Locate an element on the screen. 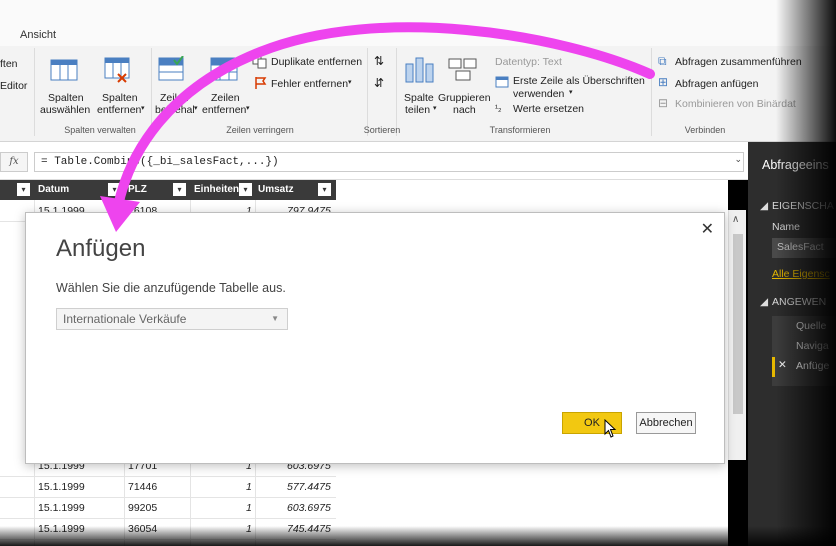  dialog-prompt: Wählen Sie die anzufügende Tabelle aus. is located at coordinates (171, 288).